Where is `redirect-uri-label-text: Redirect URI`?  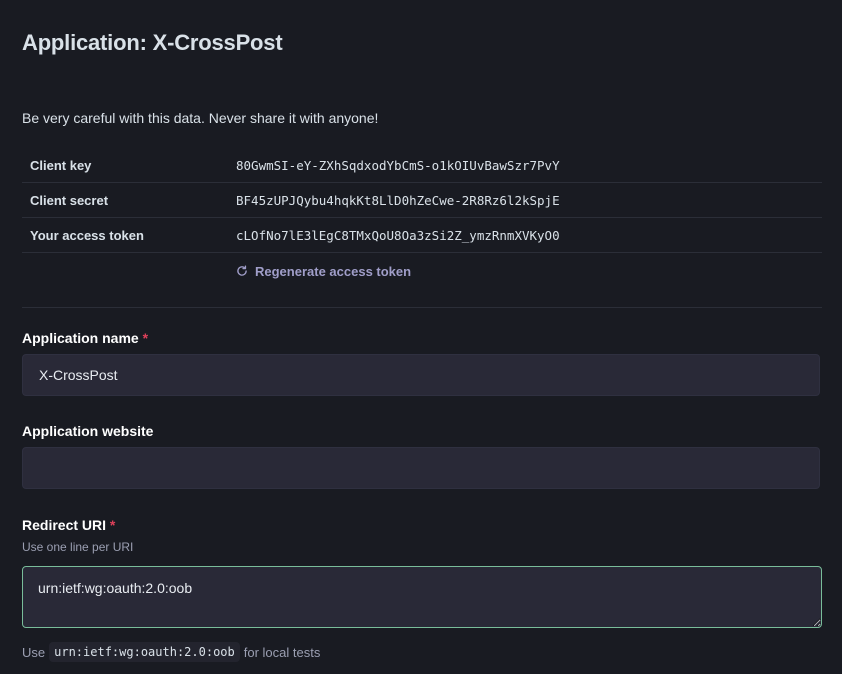
redirect-uri-label-text: Redirect URI is located at coordinates (64, 525).